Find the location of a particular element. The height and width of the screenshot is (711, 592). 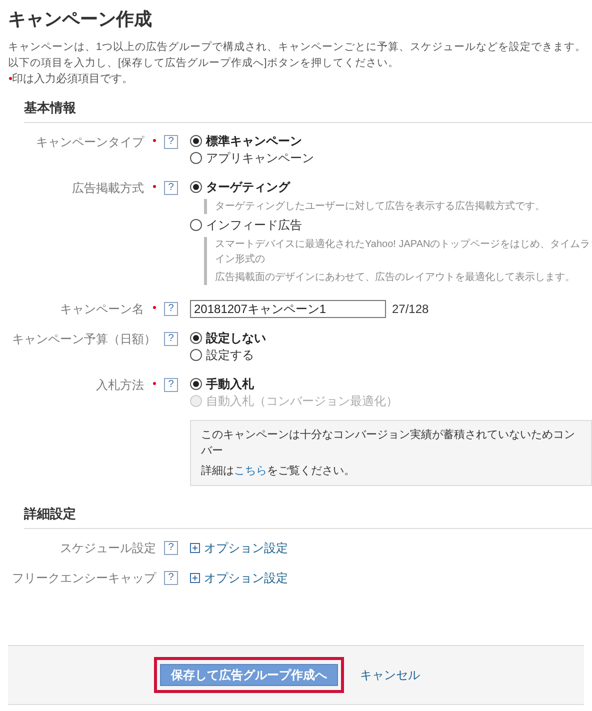

field-label: キャンペーン名 is located at coordinates (102, 309).